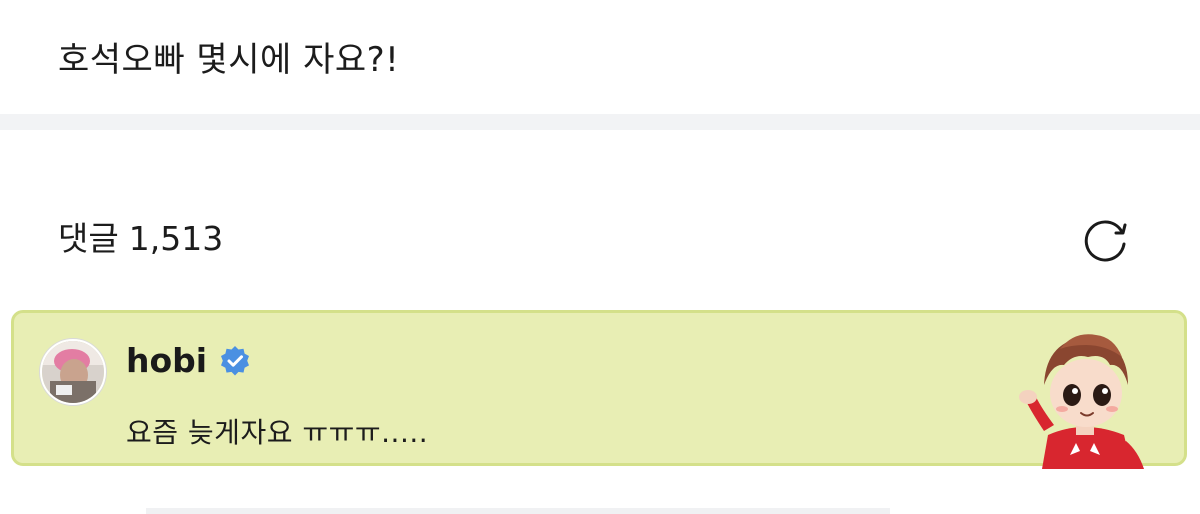 This screenshot has width=1200, height=514. I want to click on bottom-divider, so click(518, 511).